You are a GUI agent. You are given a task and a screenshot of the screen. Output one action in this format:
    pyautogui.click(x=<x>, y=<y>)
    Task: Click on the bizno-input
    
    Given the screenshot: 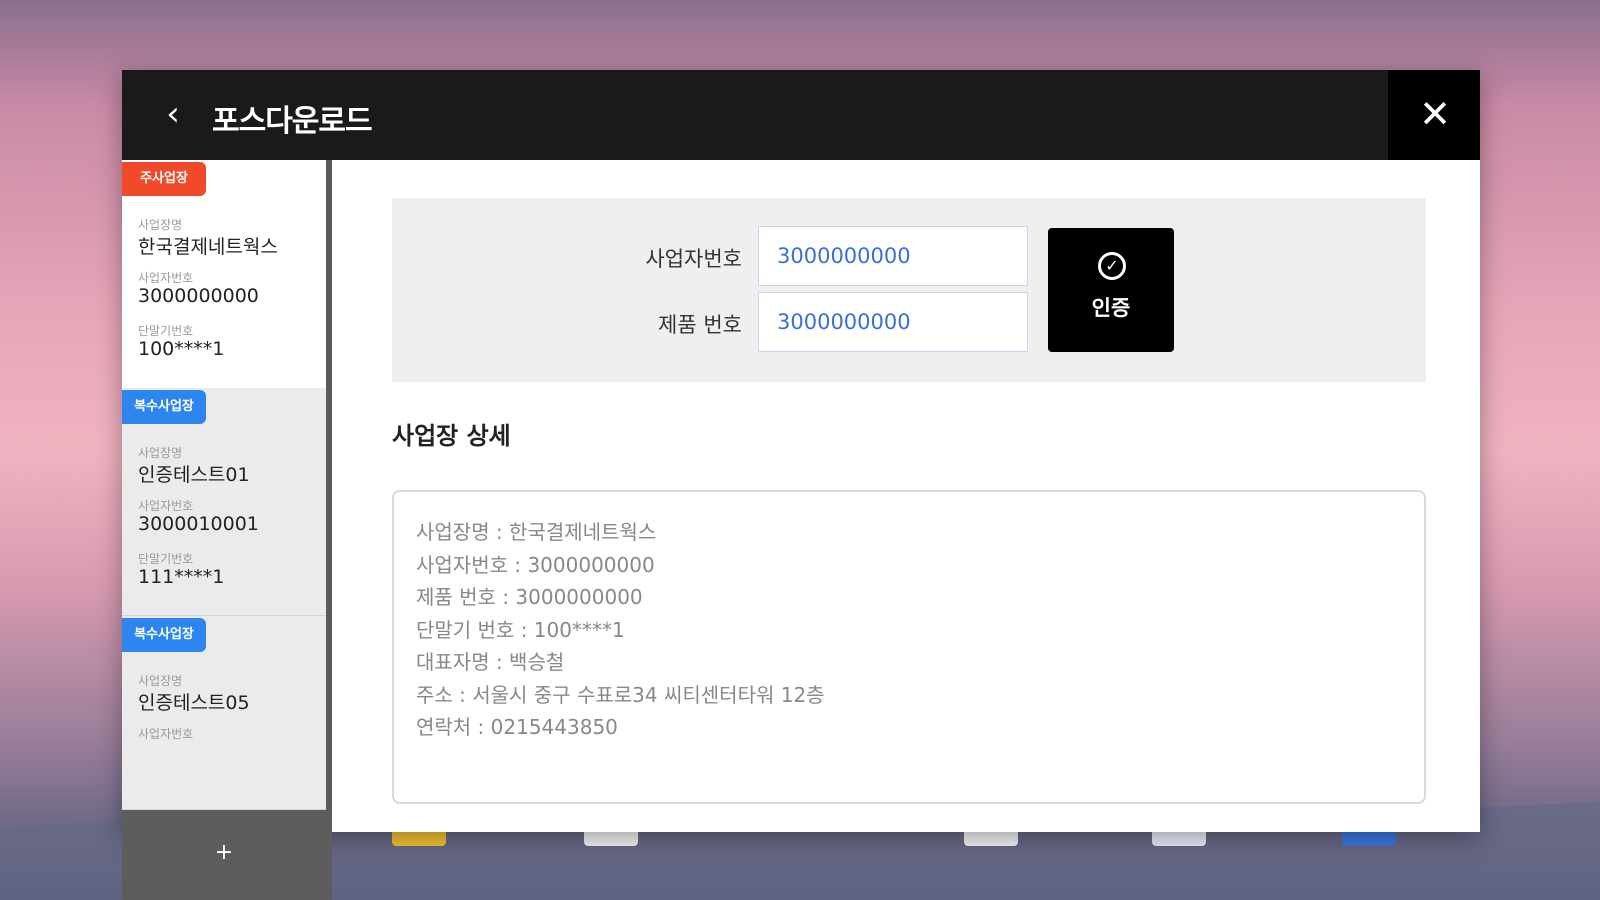 What is the action you would take?
    pyautogui.click(x=893, y=256)
    